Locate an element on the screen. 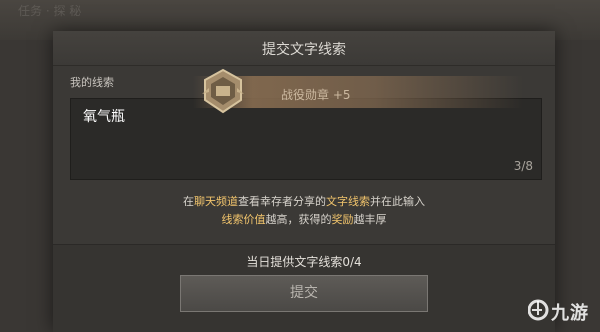  hint-line-2: 线索价值越高，获得的奖励越丰厚 is located at coordinates (304, 219).